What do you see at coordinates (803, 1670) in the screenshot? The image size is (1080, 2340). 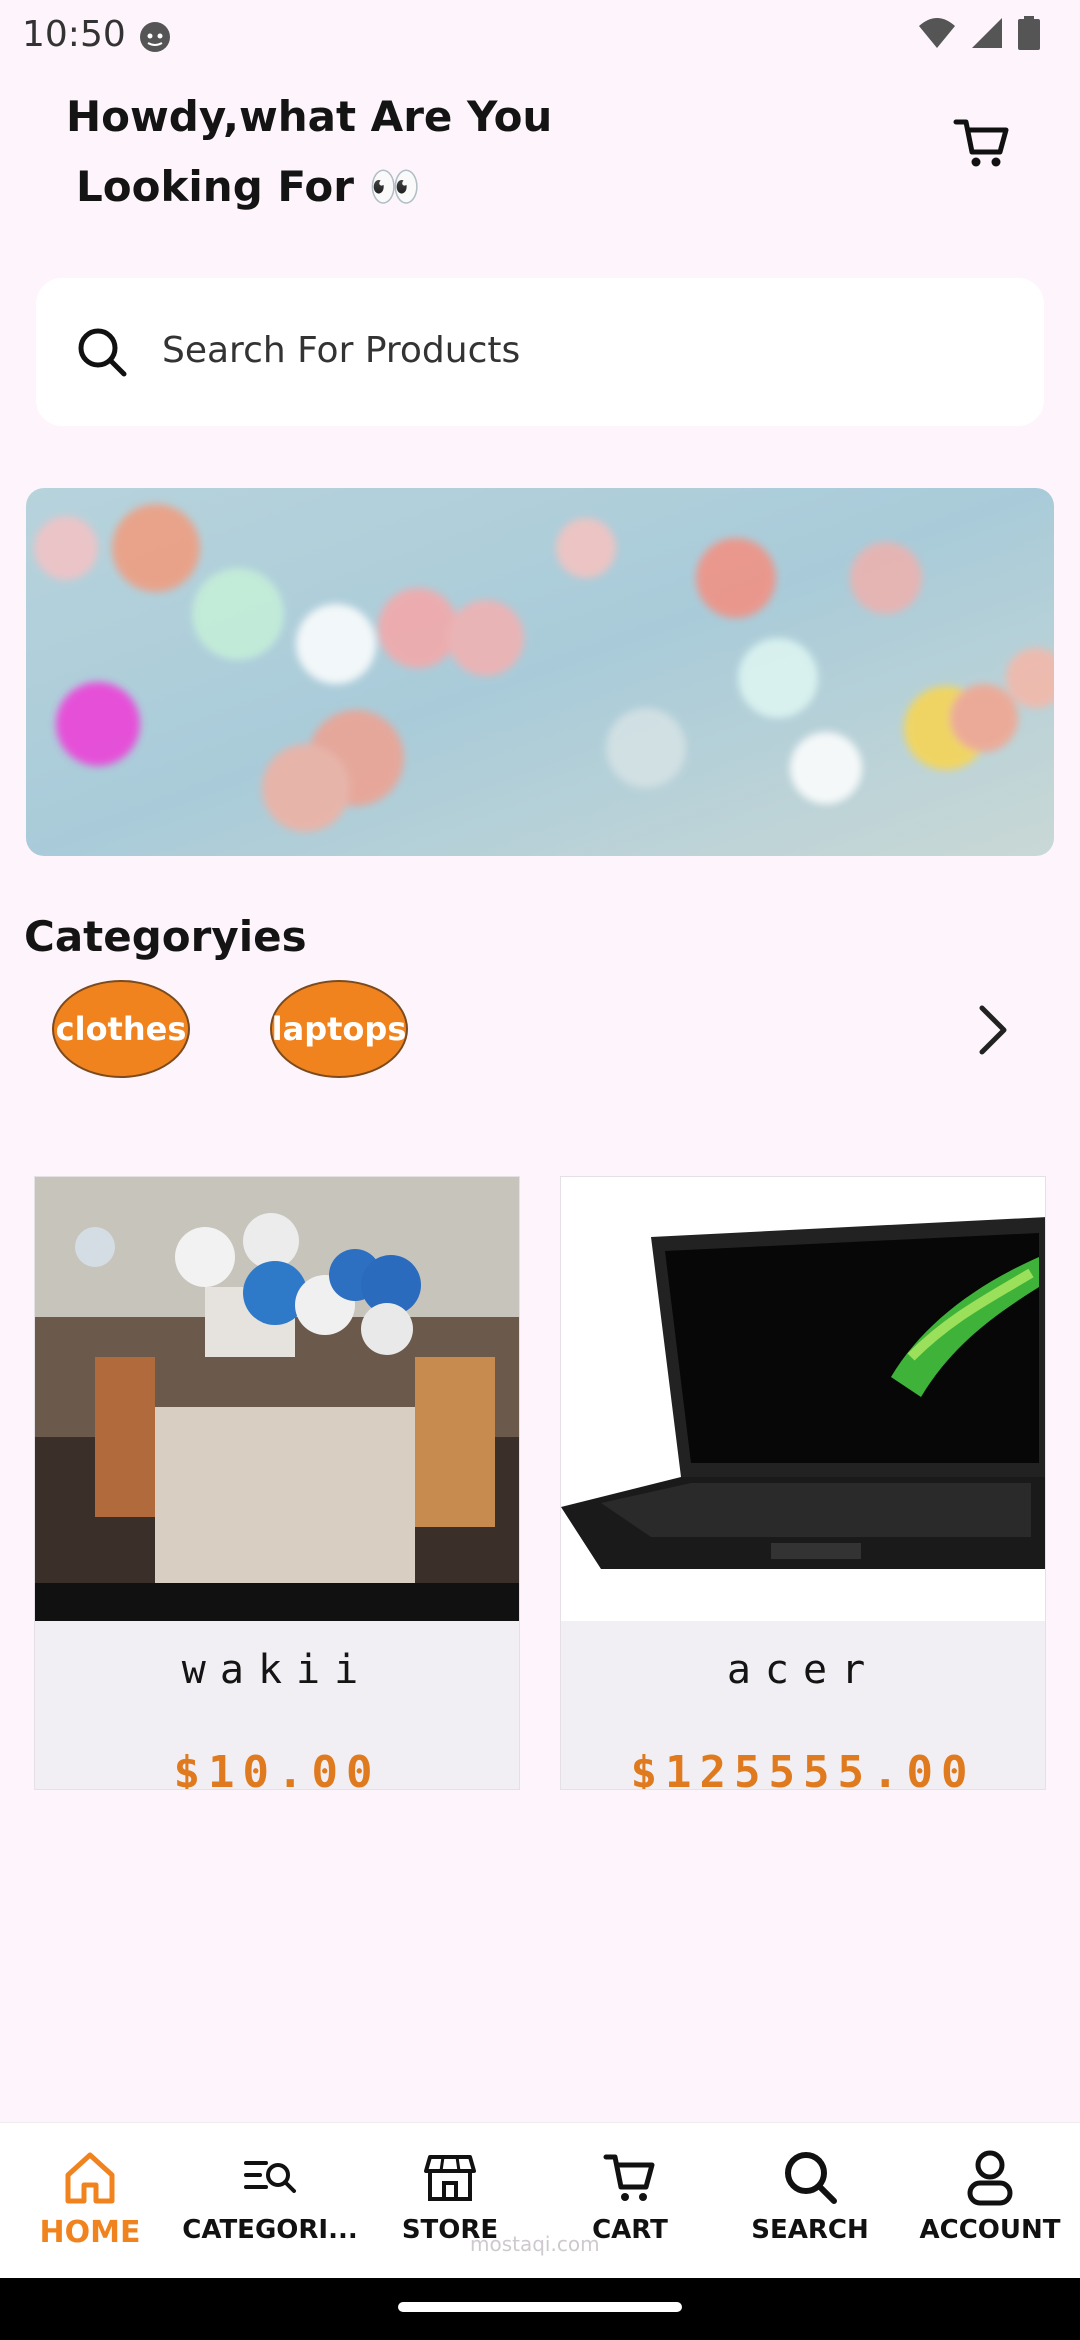 I see `product-name: acer` at bounding box center [803, 1670].